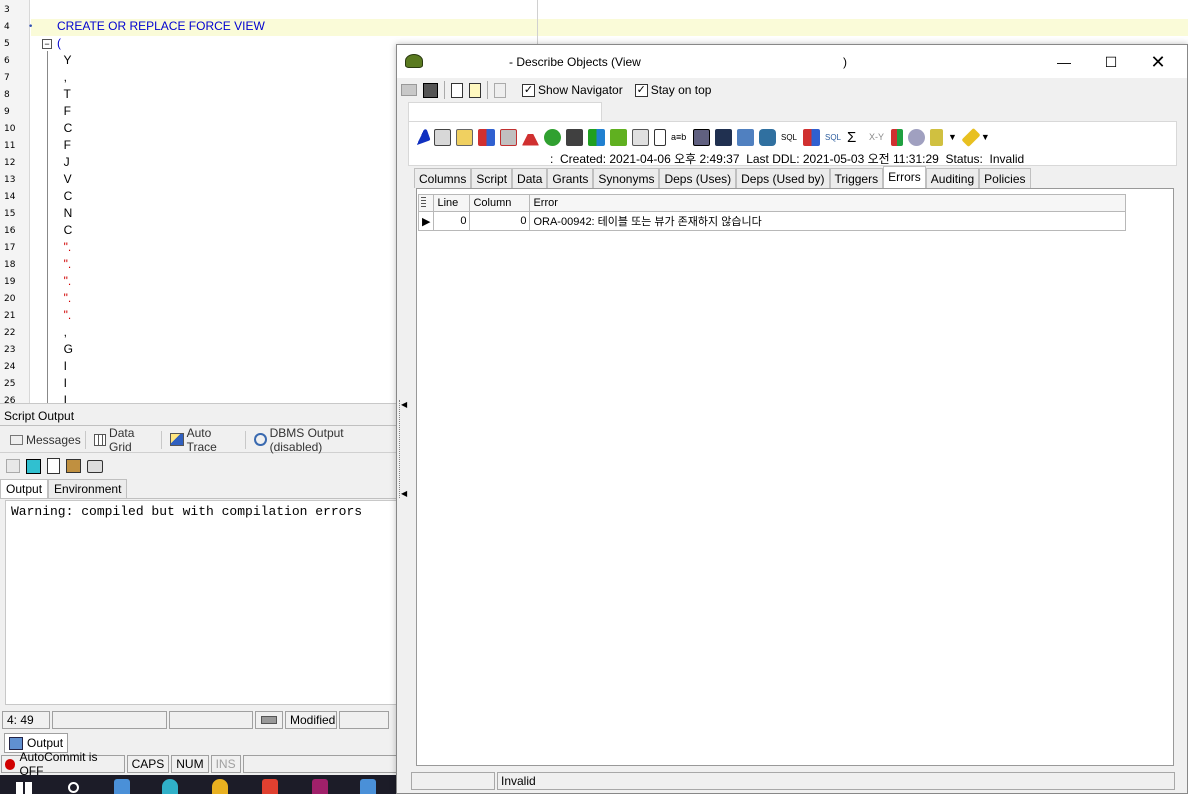  Describe the element at coordinates (443, 178) in the screenshot. I see `tab-columns: Columns` at that location.